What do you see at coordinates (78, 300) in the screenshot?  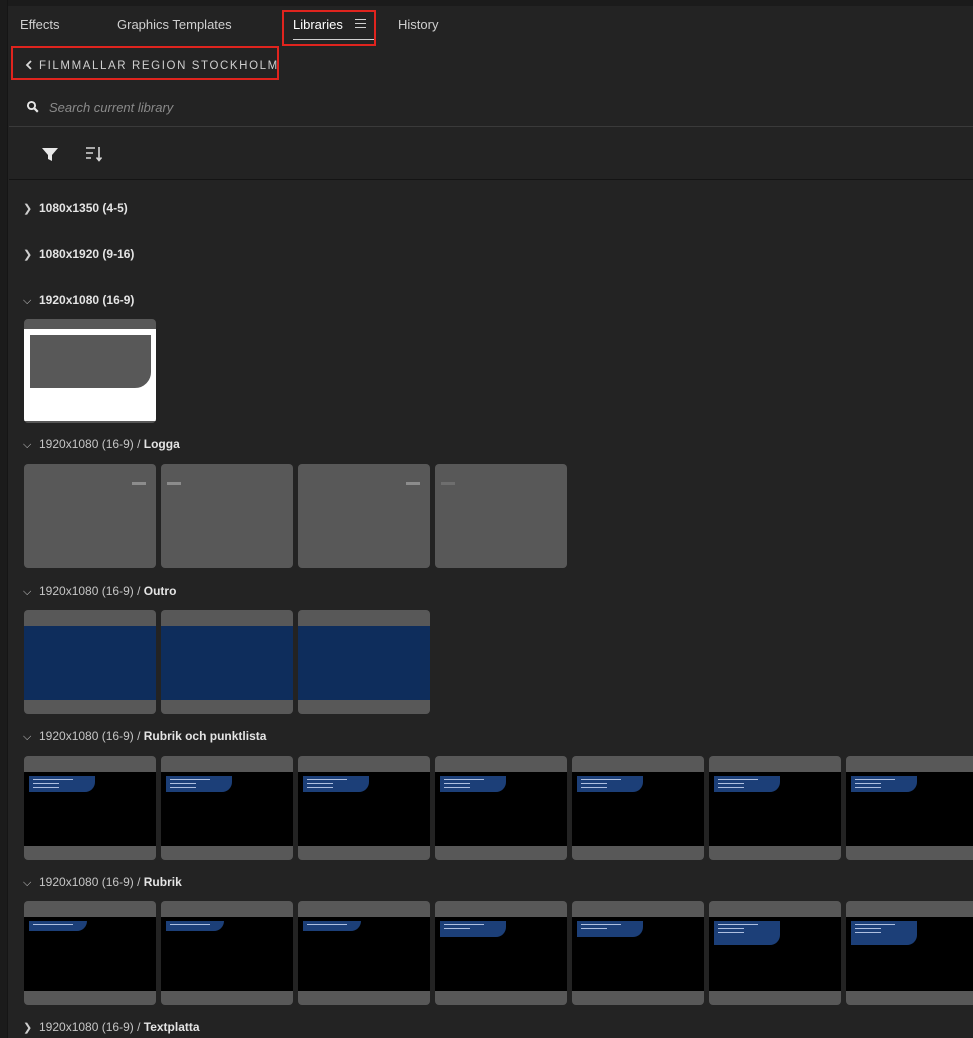 I see `folder-1920x1080: ⌵ 1920x1080 (16-9)` at bounding box center [78, 300].